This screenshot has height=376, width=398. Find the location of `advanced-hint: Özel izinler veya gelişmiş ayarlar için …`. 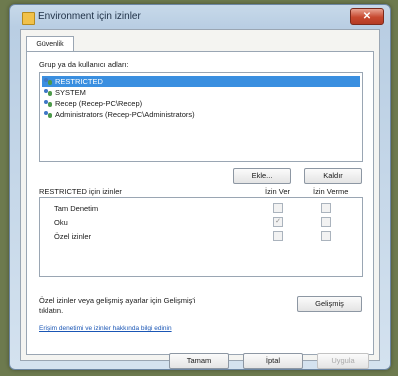

advanced-hint: Özel izinler veya gelişmiş ayarlar için … is located at coordinates (117, 305).